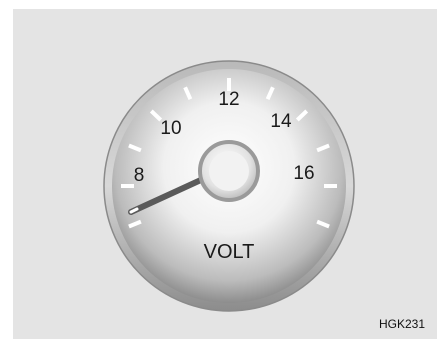  Describe the element at coordinates (139, 175) in the screenshot. I see `scale-label-8: 8` at that location.